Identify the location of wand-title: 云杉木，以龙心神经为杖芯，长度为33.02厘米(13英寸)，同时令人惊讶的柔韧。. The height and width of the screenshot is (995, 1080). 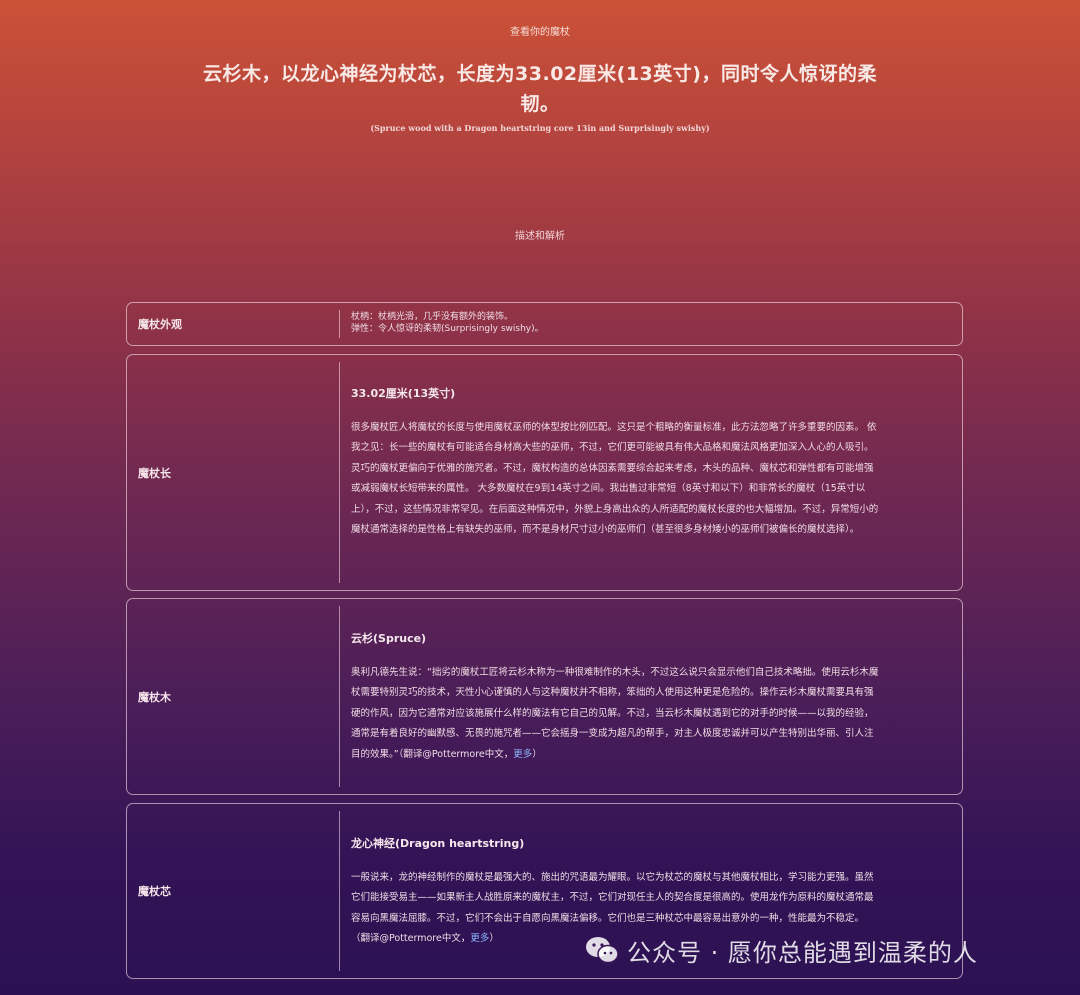
(540, 89).